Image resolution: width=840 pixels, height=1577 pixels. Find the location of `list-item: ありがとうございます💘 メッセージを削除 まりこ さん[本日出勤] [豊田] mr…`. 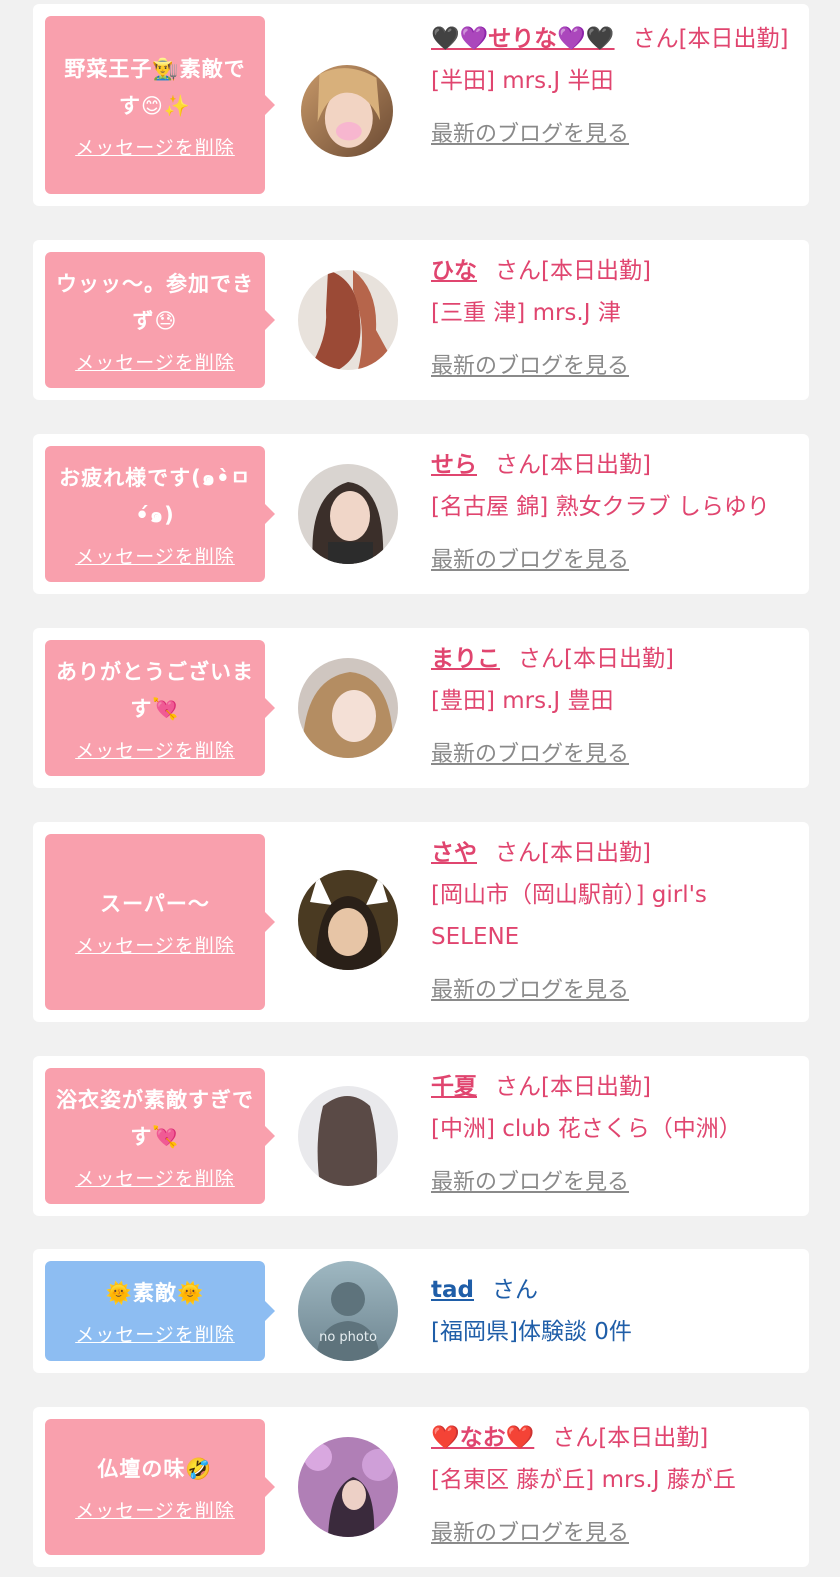

list-item: ありがとうございます💘 メッセージを削除 まりこ さん[本日出勤] [豊田] mr… is located at coordinates (421, 708).